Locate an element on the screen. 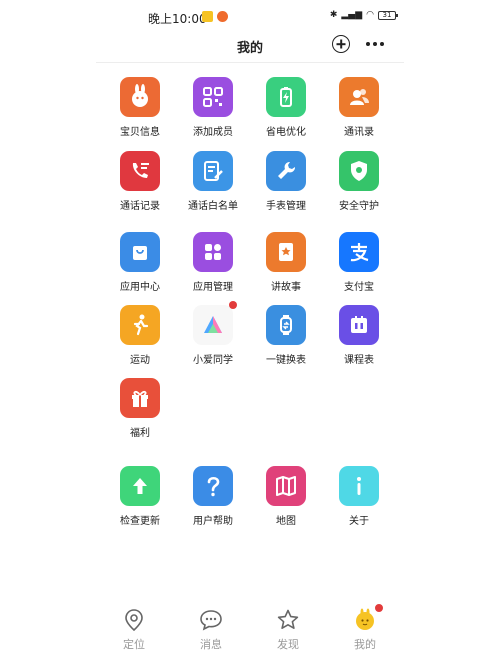 This screenshot has height=656, width=500. shopping-bag-icon is located at coordinates (140, 252).